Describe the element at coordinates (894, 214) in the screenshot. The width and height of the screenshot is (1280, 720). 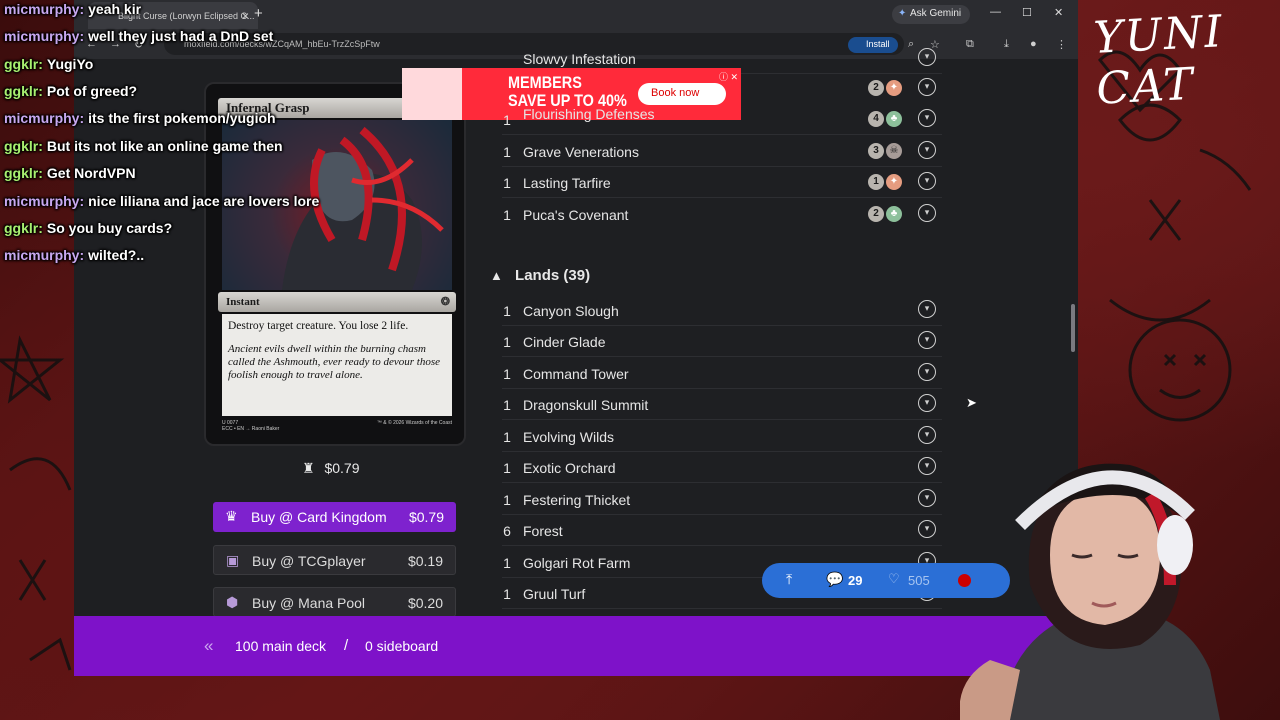
I see `mana-green-icon: ♣` at that location.